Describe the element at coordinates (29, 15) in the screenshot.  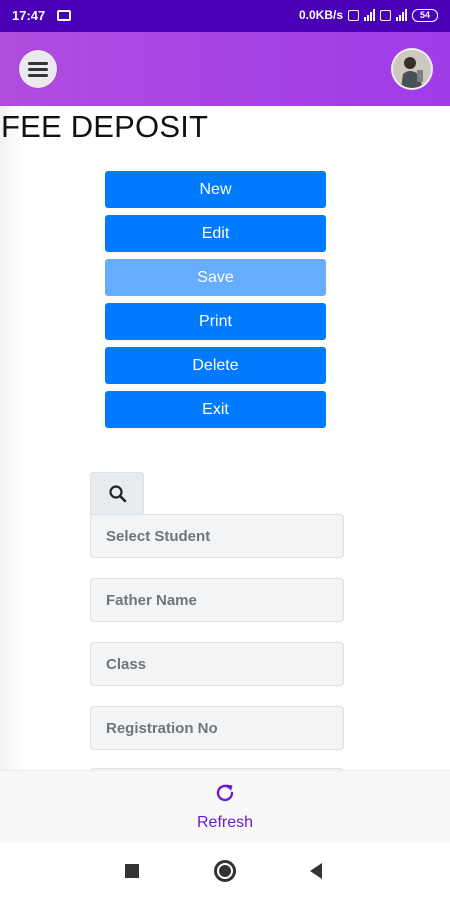
I see `status-time: 17:47` at that location.